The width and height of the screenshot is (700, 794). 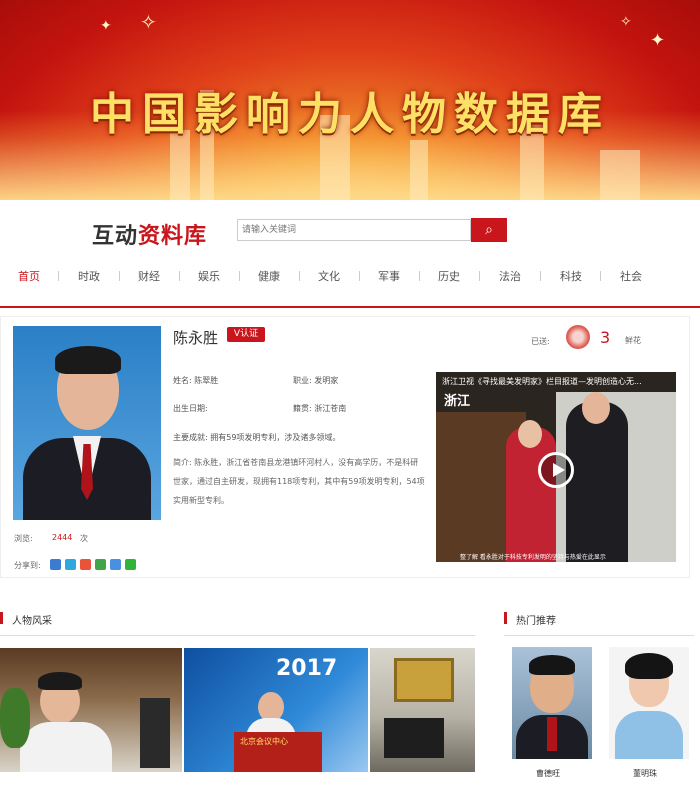 What do you see at coordinates (89, 276) in the screenshot?
I see `nav-item-politics: 时政` at bounding box center [89, 276].